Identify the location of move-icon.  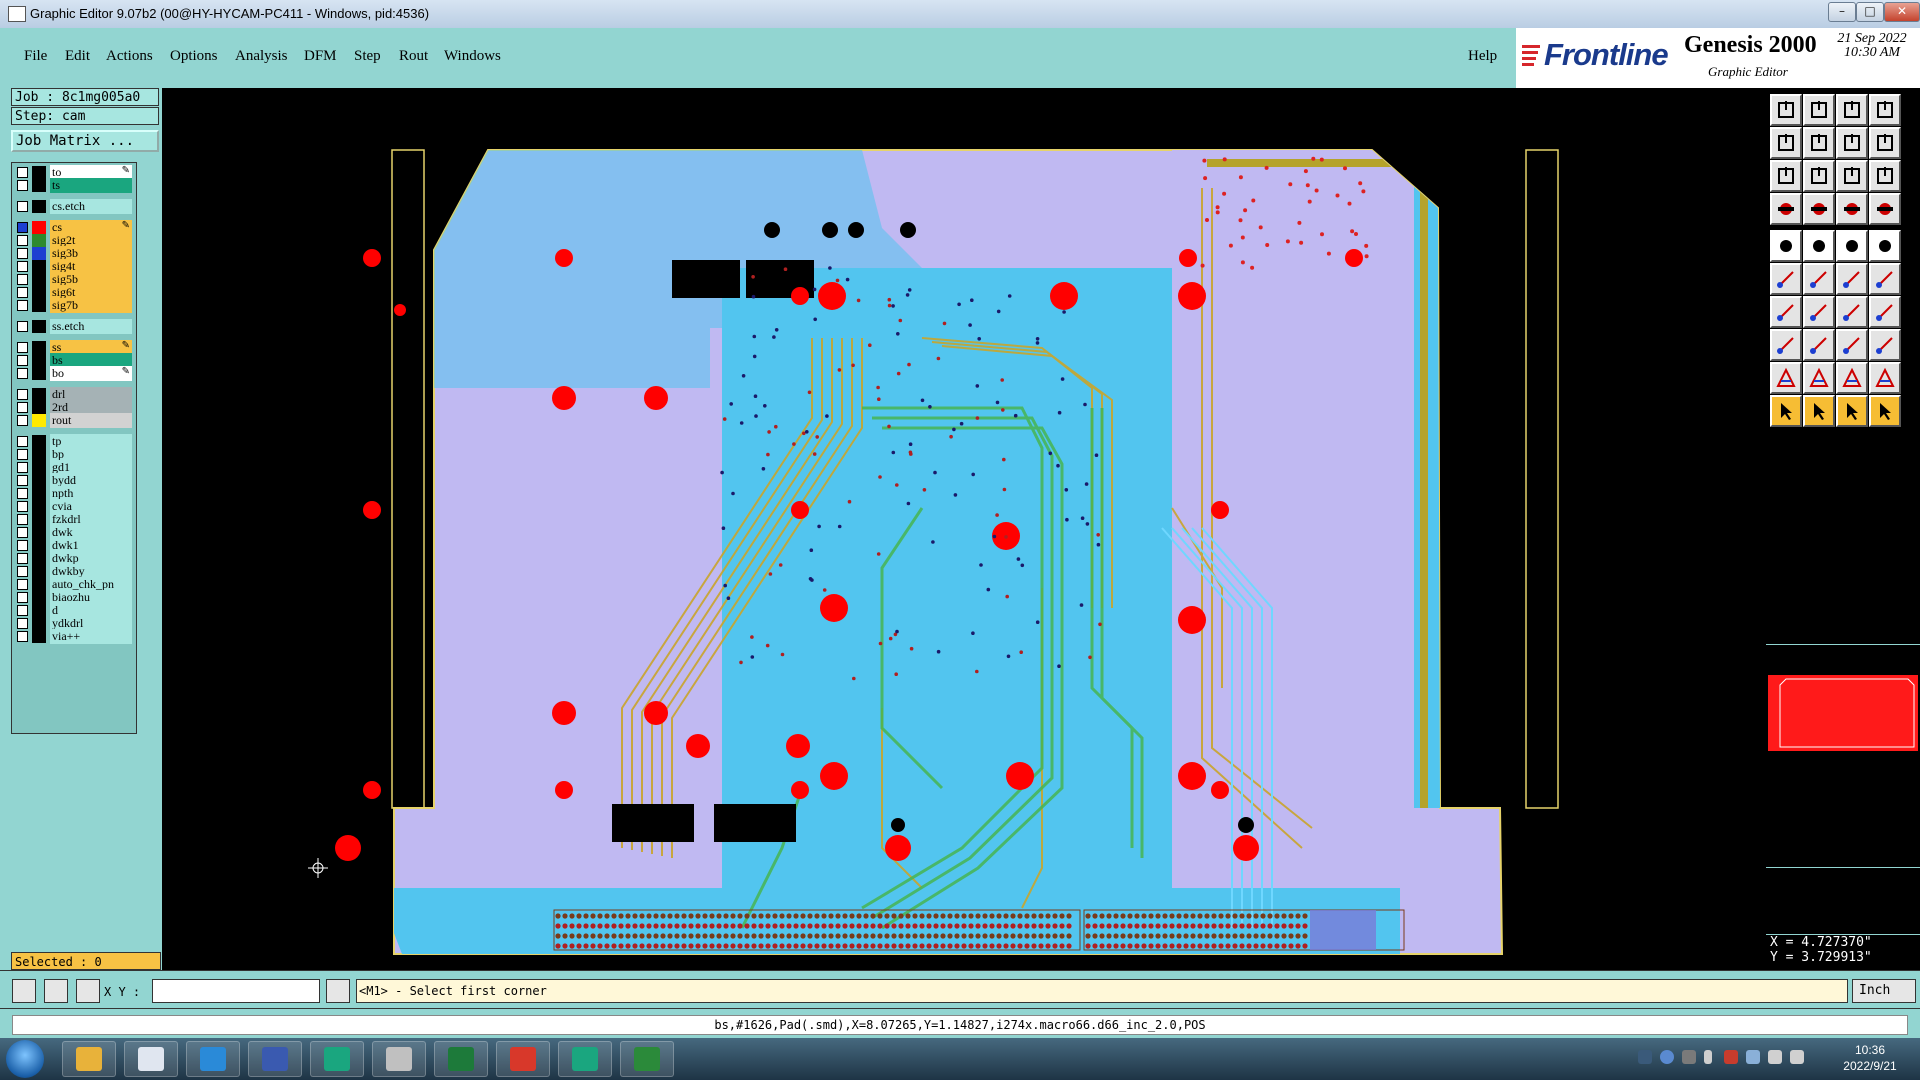
(1852, 143).